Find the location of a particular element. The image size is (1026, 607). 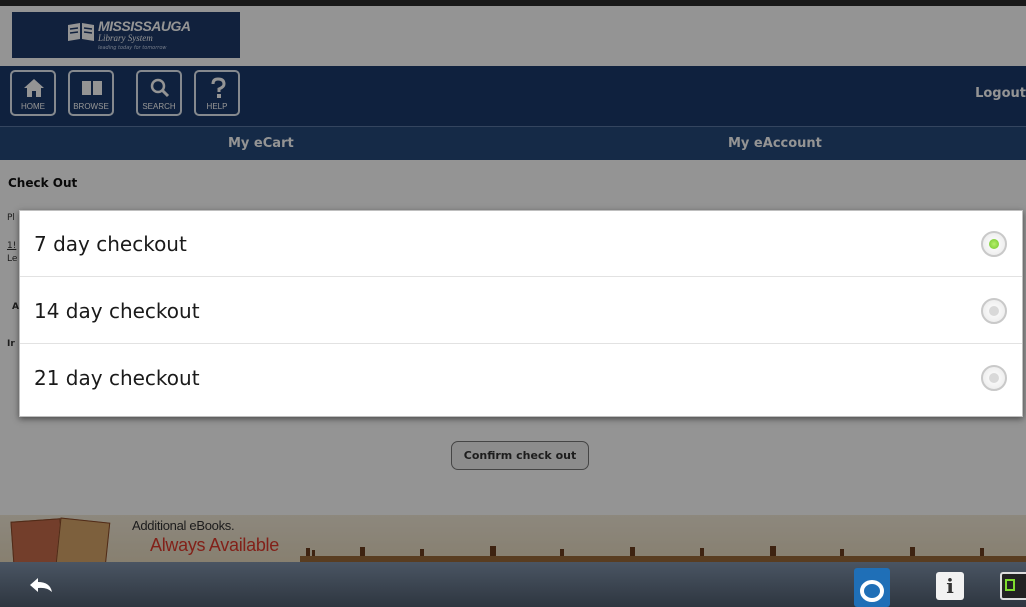

option-7-day: 7 day checkout is located at coordinates (521, 244).